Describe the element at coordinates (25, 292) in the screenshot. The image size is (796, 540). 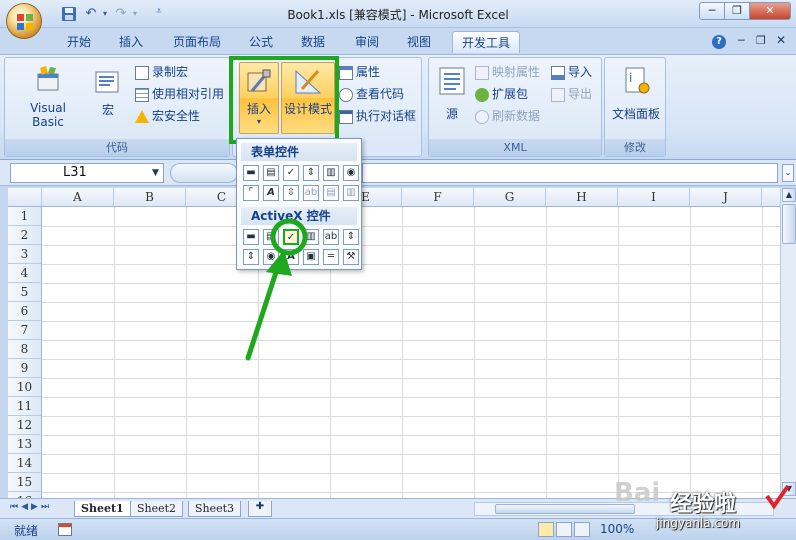
I see `row-header: 5` at that location.